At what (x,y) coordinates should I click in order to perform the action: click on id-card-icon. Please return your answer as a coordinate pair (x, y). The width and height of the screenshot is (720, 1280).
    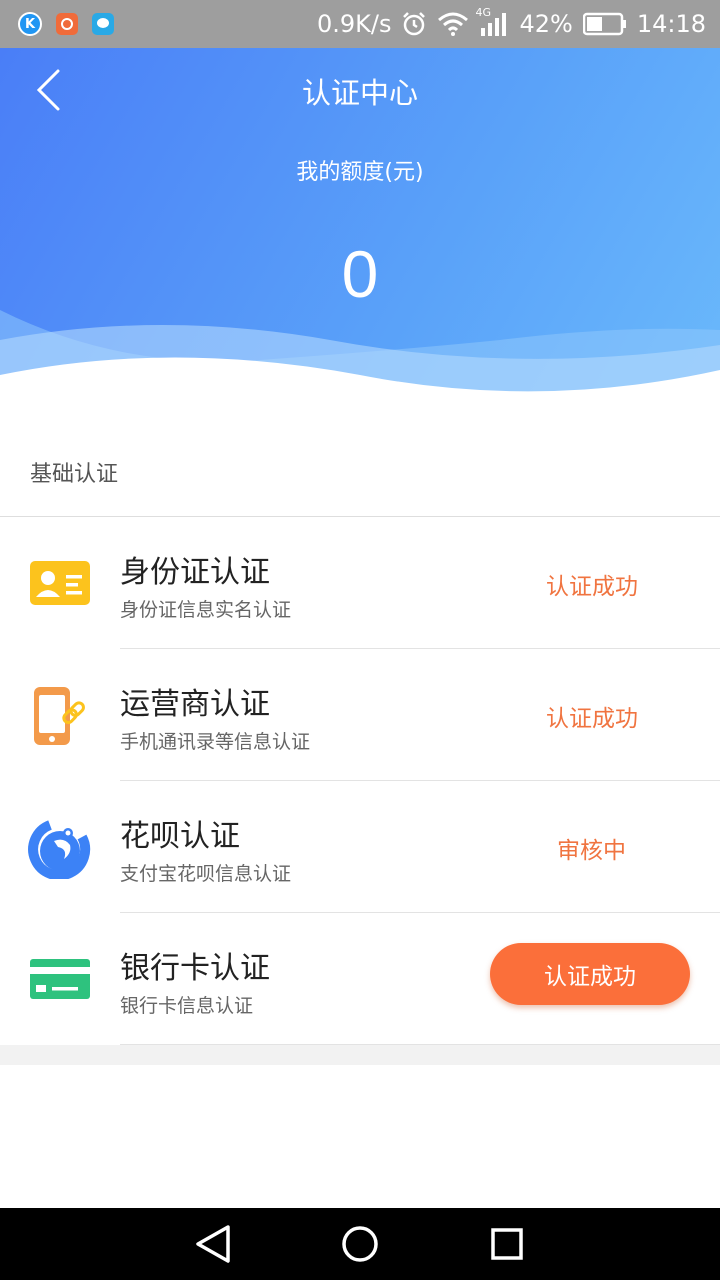
    Looking at the image, I should click on (60, 583).